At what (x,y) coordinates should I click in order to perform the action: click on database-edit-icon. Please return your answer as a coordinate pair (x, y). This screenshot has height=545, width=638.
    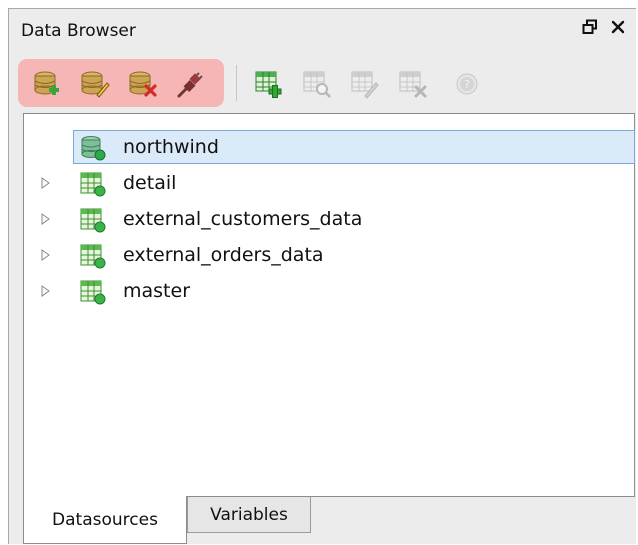
    Looking at the image, I should click on (95, 84).